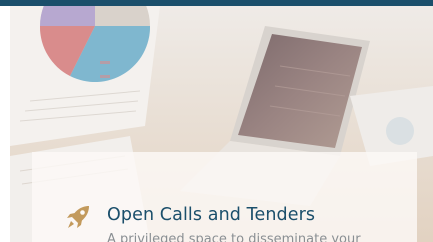 This screenshot has height=242, width=433. What do you see at coordinates (211, 215) in the screenshot?
I see `card-title: Open Calls and Tenders` at bounding box center [211, 215].